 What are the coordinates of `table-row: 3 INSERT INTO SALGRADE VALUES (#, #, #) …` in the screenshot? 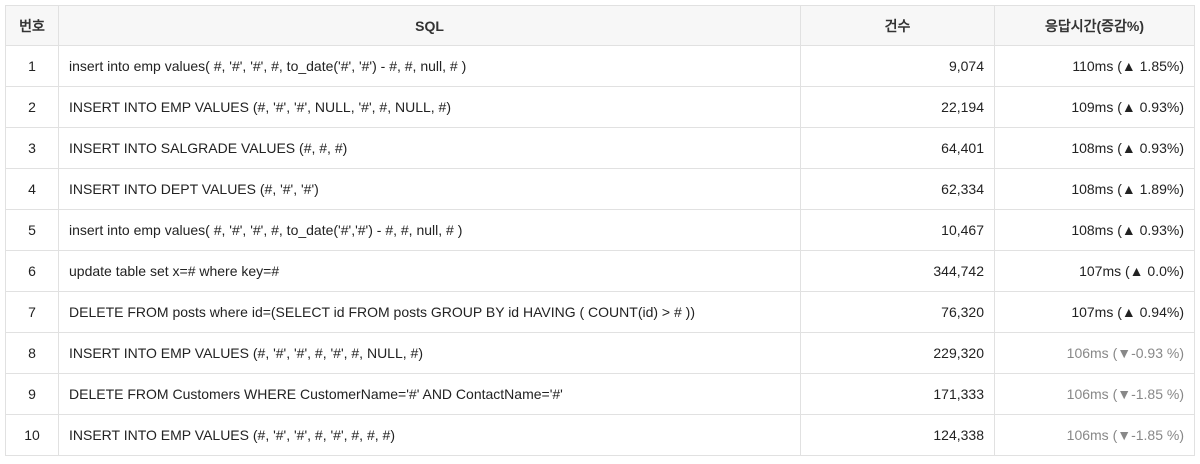 It's located at (600, 148).